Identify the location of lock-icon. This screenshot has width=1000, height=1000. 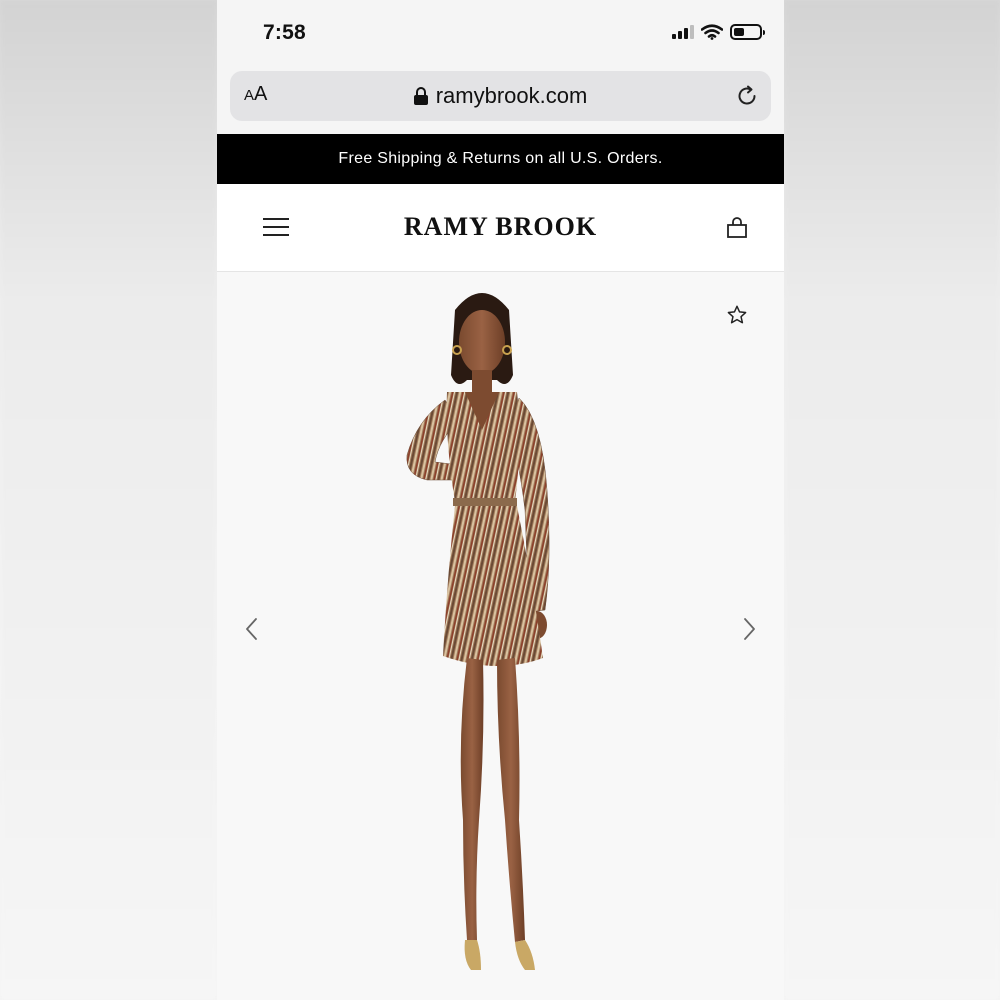
(420, 96).